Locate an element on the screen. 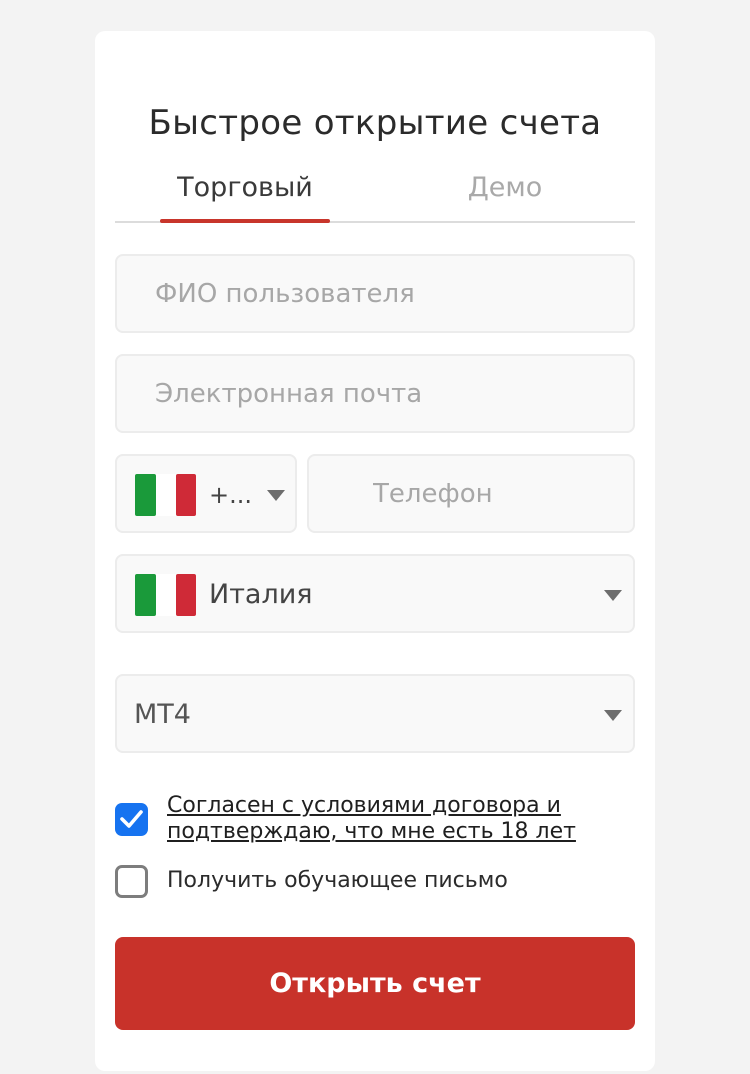  tab-trading: Торговый is located at coordinates (245, 197).